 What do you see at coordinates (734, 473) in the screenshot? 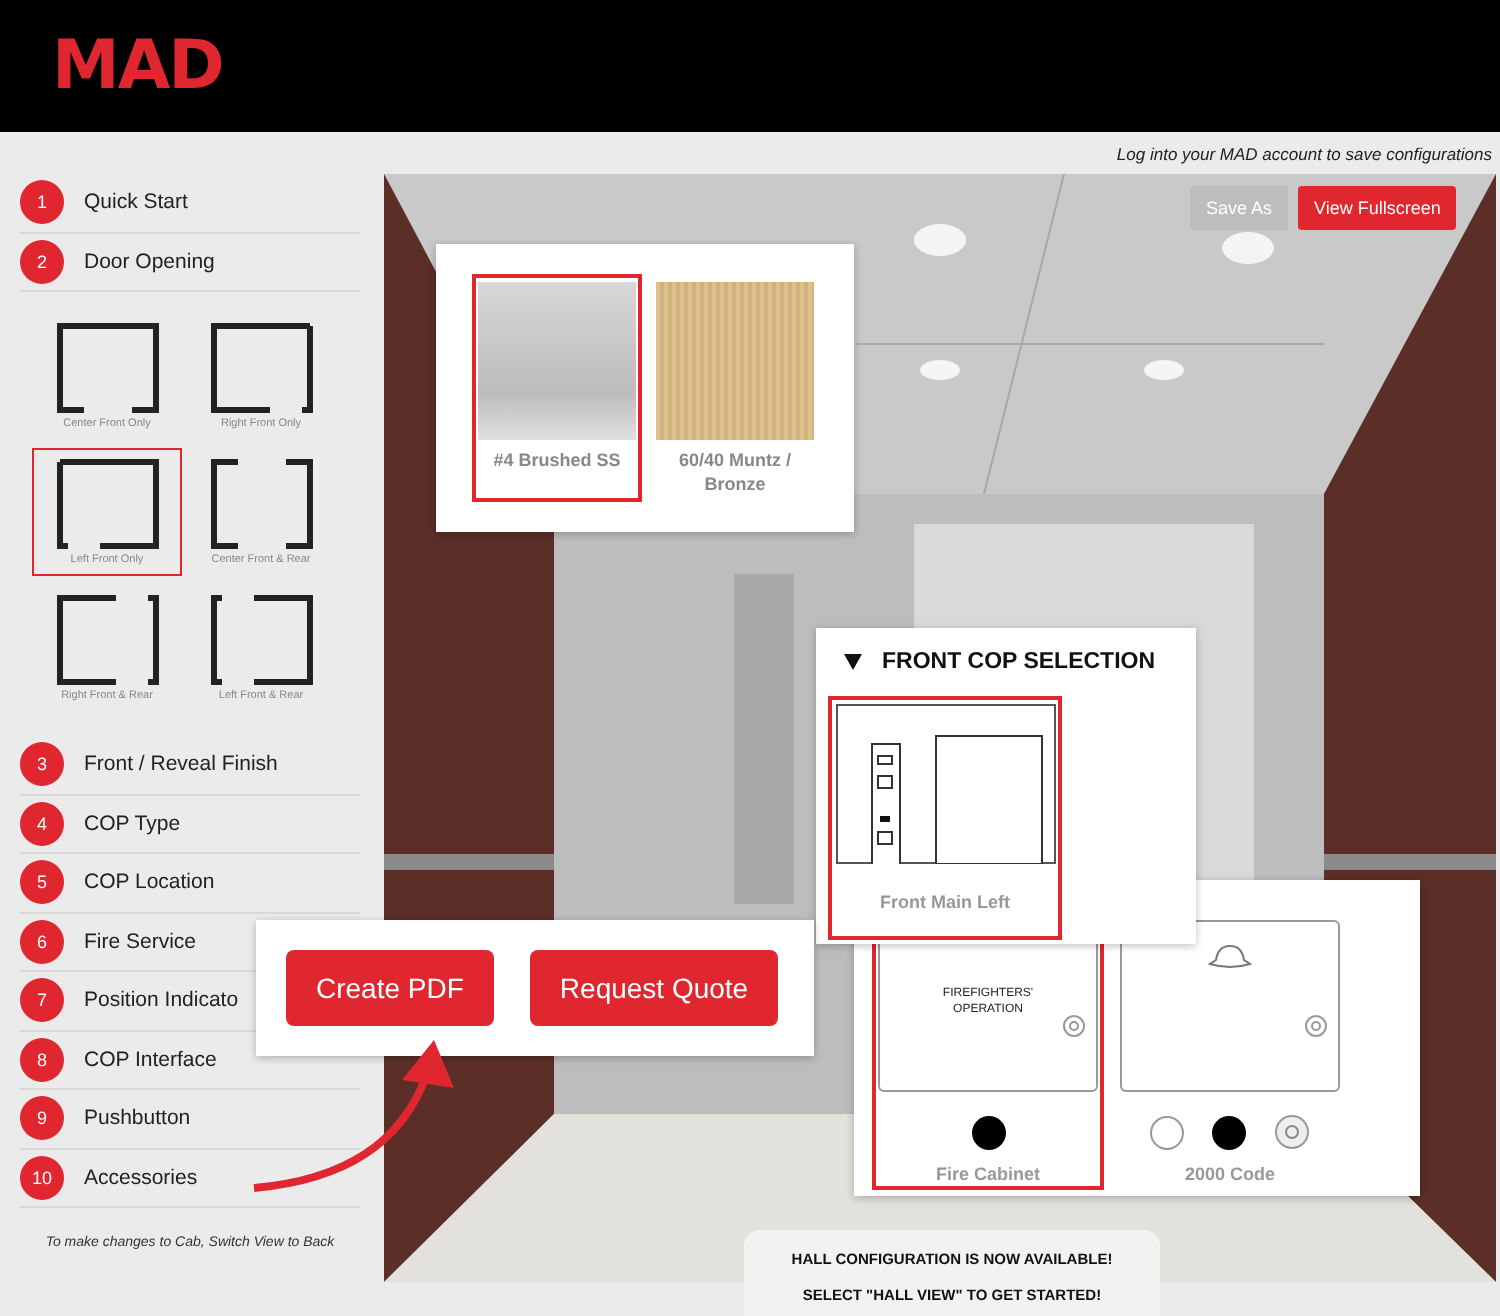
I see `finish-label: 60/40 Muntz / Bronze` at bounding box center [734, 473].